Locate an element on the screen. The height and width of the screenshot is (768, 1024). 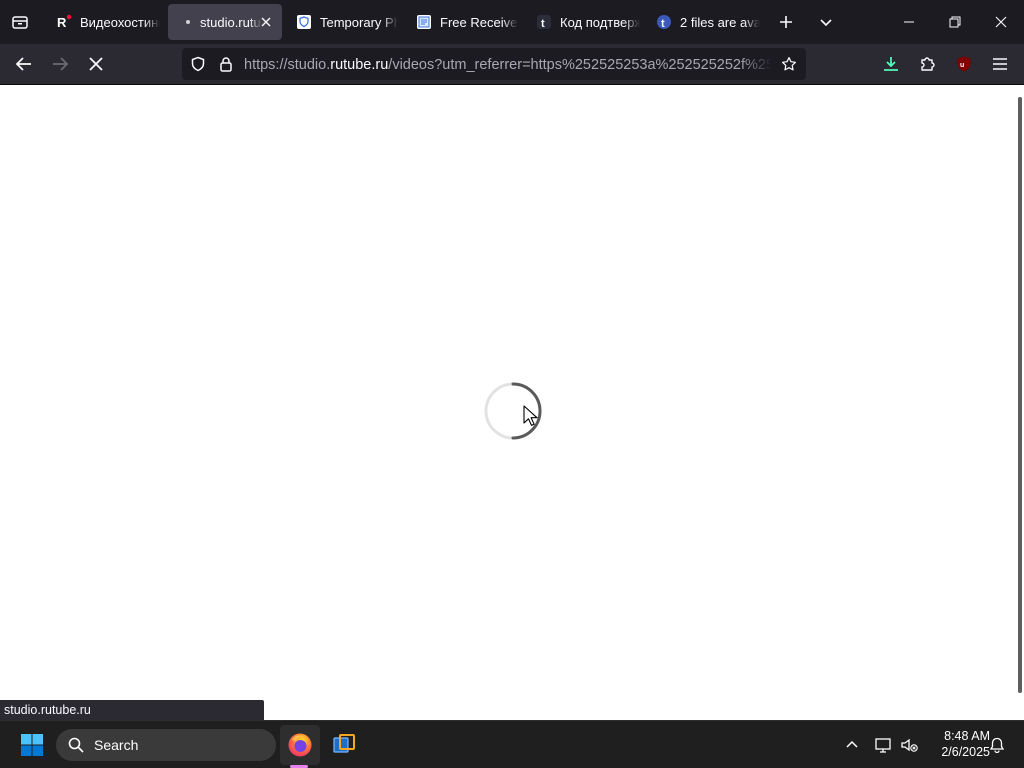
svg-text: u is located at coordinates (962, 65).